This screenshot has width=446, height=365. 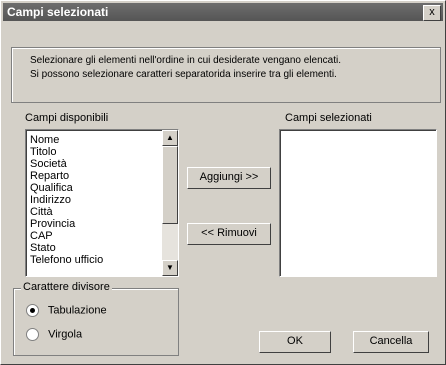 What do you see at coordinates (43, 152) in the screenshot?
I see `list-item: Titolo` at bounding box center [43, 152].